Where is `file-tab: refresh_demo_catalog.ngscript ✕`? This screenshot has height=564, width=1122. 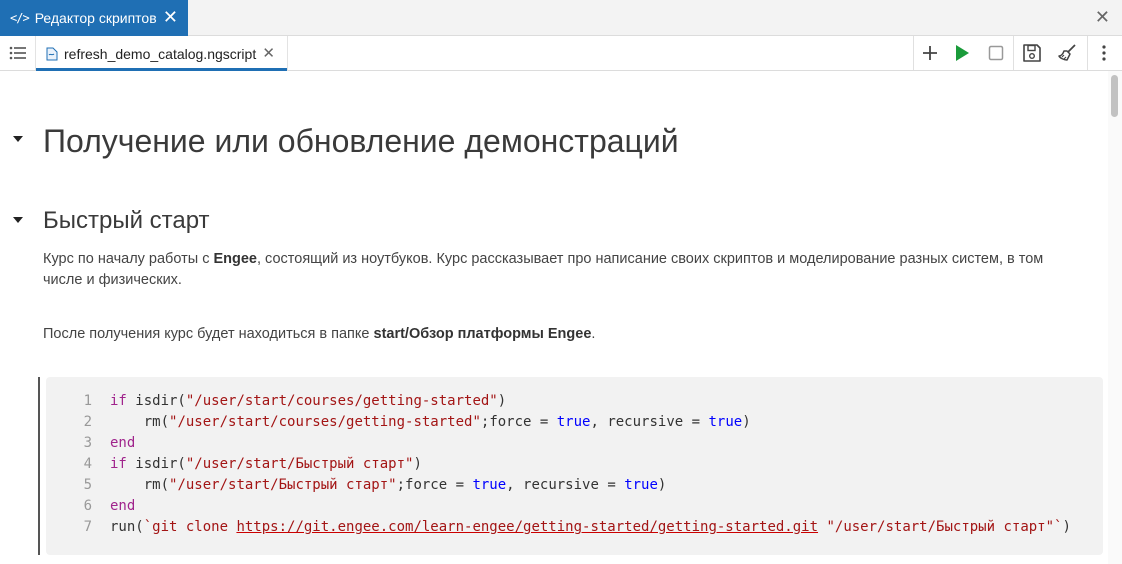
file-tab: refresh_demo_catalog.ngscript ✕ is located at coordinates (162, 53).